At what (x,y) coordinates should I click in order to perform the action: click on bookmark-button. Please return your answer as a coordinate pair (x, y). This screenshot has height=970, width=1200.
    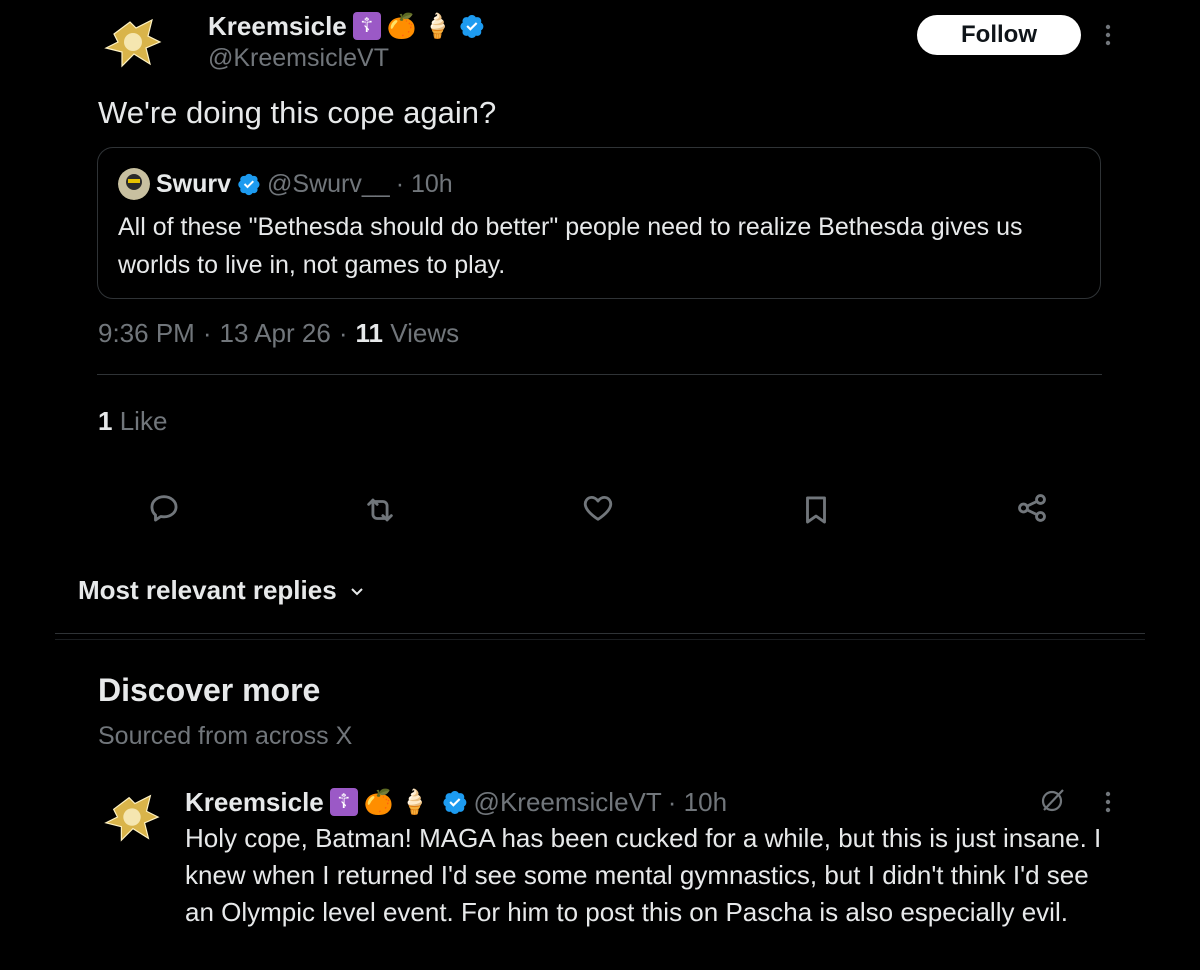
    Looking at the image, I should click on (816, 510).